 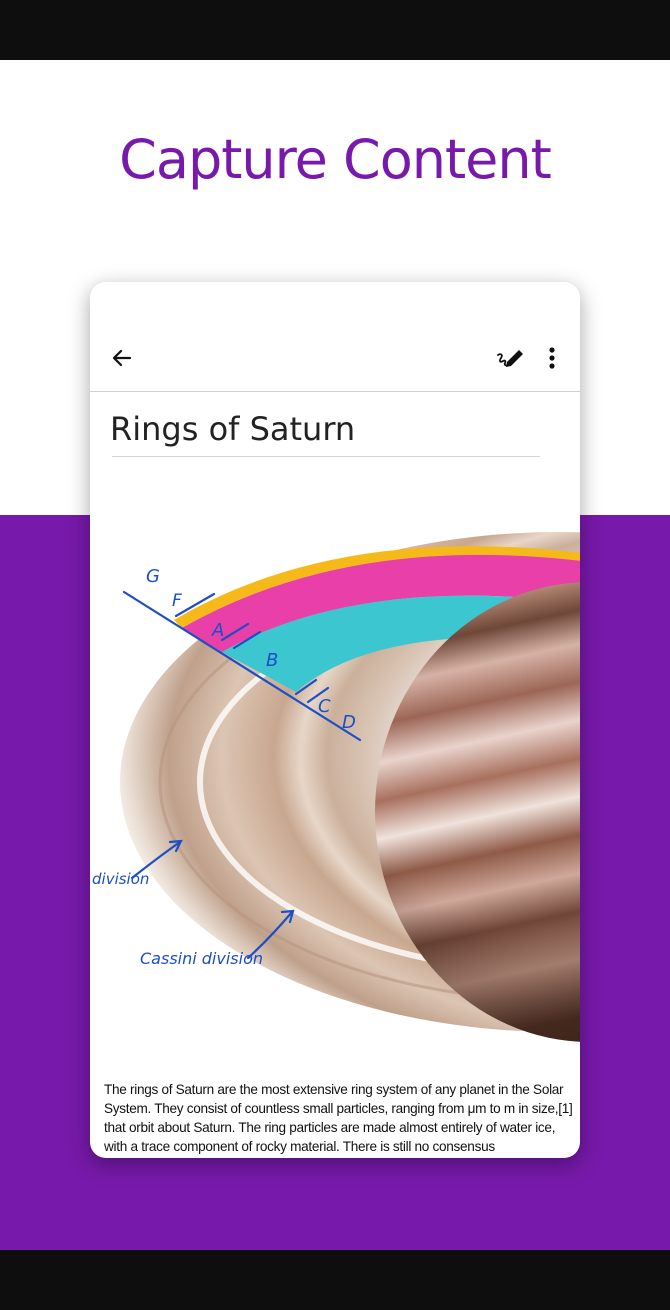 What do you see at coordinates (335, 337) in the screenshot?
I see `app-toolbar` at bounding box center [335, 337].